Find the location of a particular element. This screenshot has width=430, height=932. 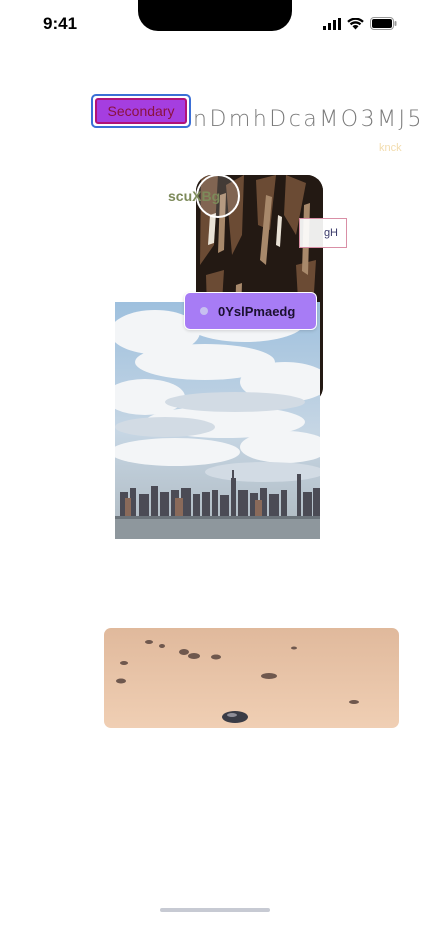

tag-chip: 0YslPmaedg is located at coordinates (250, 311).